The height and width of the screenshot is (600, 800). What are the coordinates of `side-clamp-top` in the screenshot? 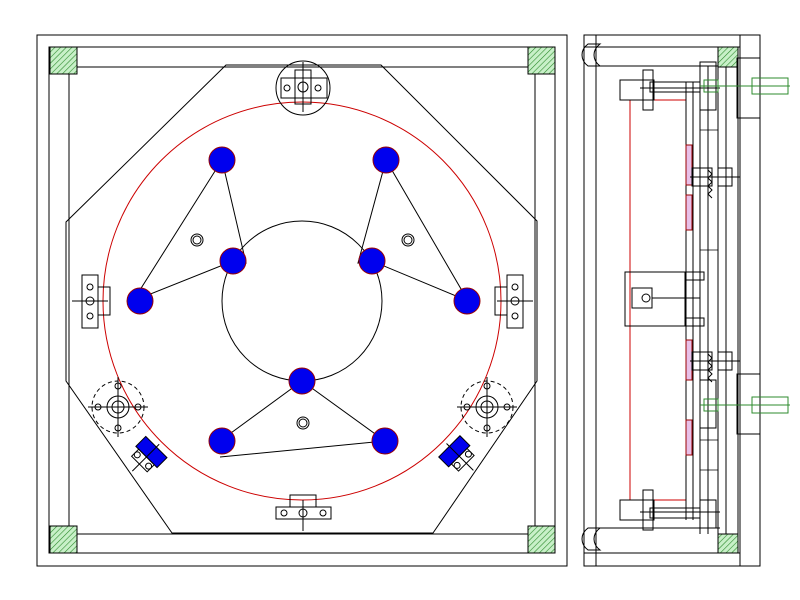 It's located at (704, 88).